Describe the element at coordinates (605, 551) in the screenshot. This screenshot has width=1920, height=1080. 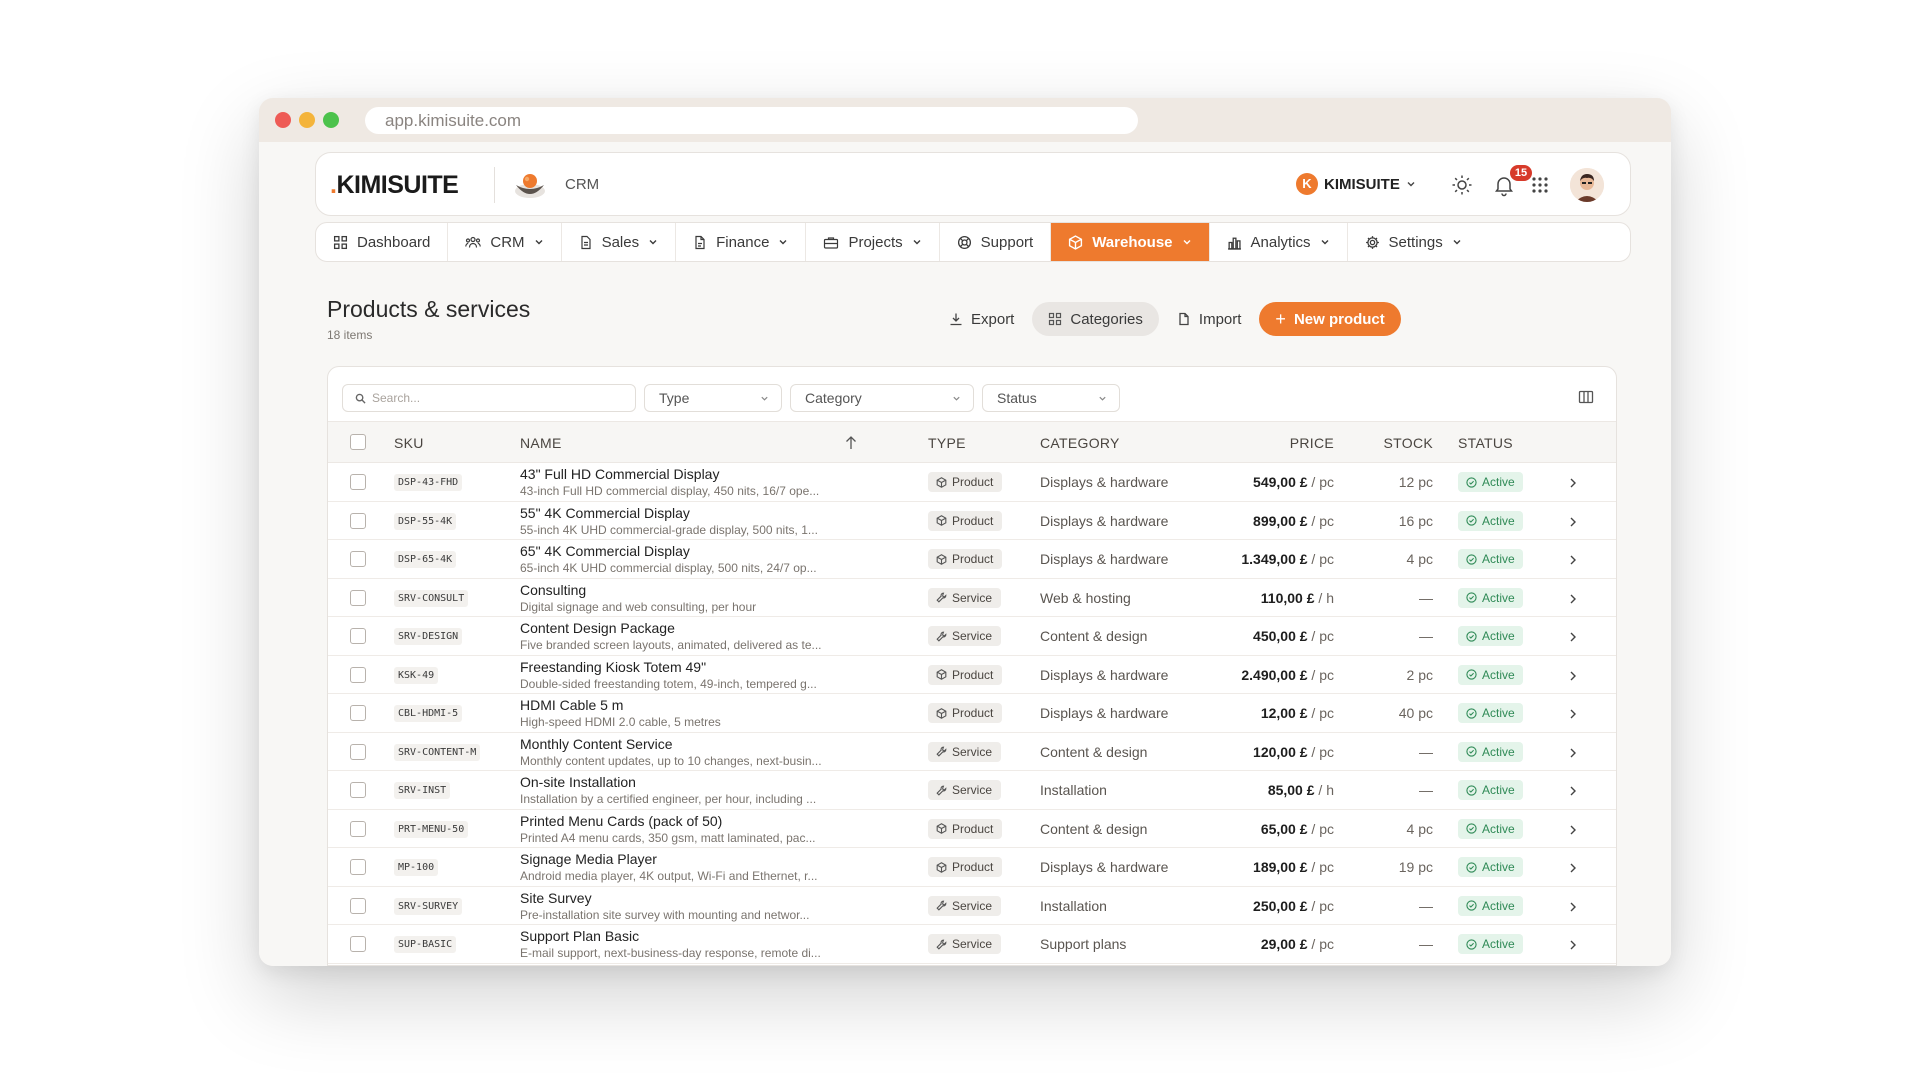
I see `product-name: 65" 4K Commercial Display` at that location.